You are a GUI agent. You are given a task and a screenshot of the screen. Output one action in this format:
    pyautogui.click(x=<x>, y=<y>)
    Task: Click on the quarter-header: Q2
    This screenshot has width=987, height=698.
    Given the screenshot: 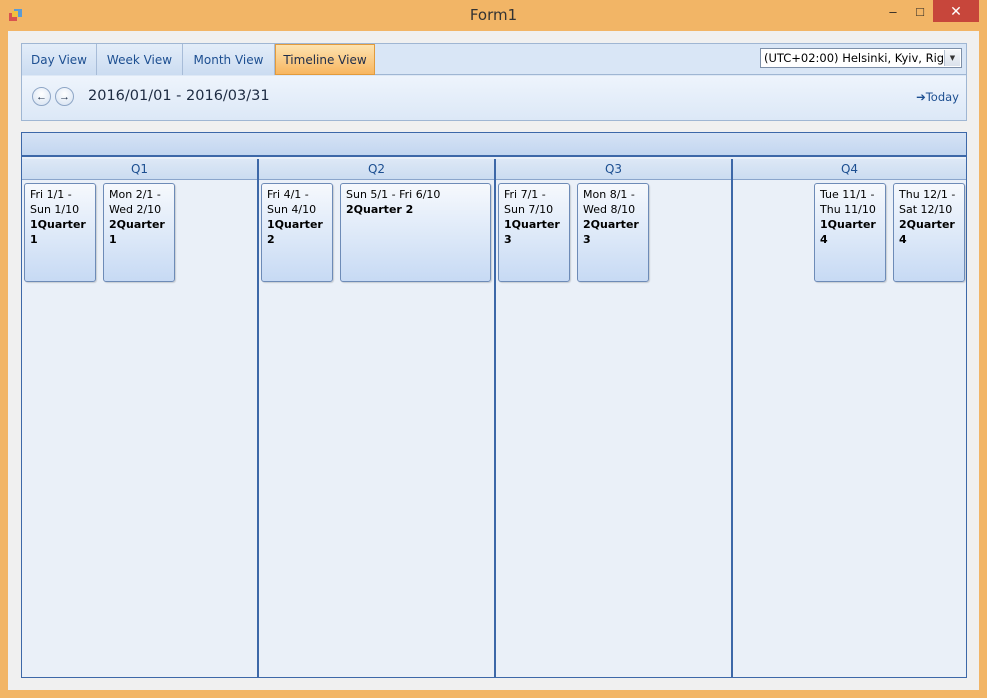 What is the action you would take?
    pyautogui.click(x=376, y=169)
    